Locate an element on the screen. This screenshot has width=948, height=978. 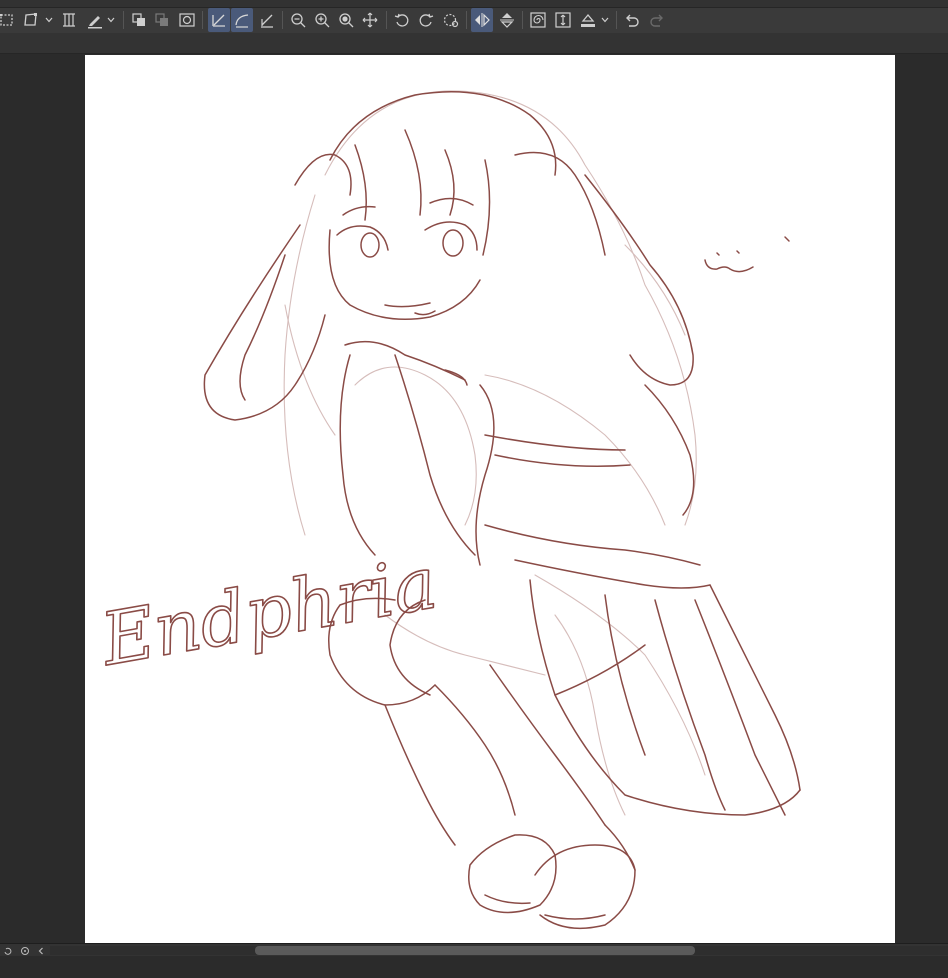
command-bar-row is located at coordinates (474, 20).